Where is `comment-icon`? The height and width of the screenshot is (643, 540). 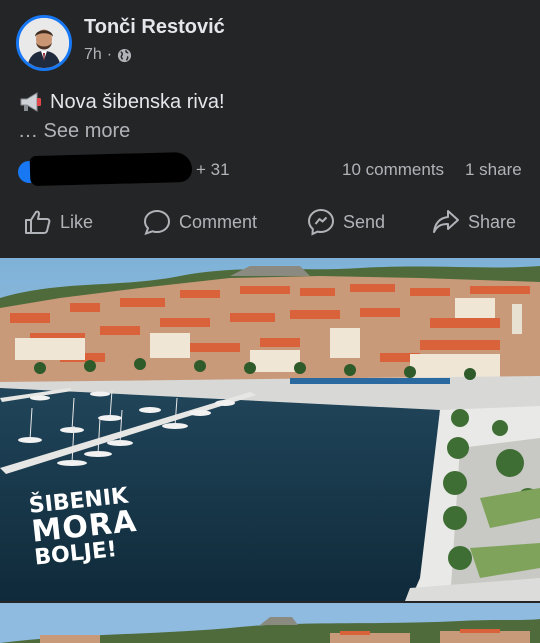
comment-icon is located at coordinates (157, 222).